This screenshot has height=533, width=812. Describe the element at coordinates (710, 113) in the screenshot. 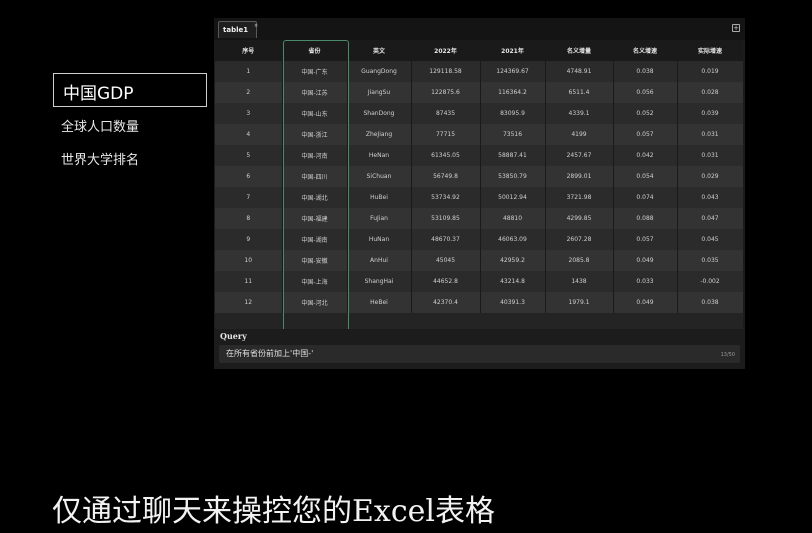

I see `table-cell: 0.039` at that location.